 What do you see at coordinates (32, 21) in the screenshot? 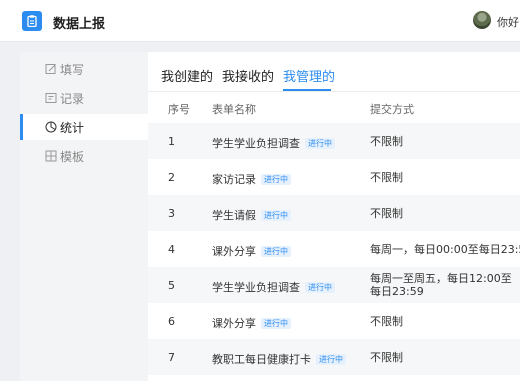
I see `app-logo-icon` at bounding box center [32, 21].